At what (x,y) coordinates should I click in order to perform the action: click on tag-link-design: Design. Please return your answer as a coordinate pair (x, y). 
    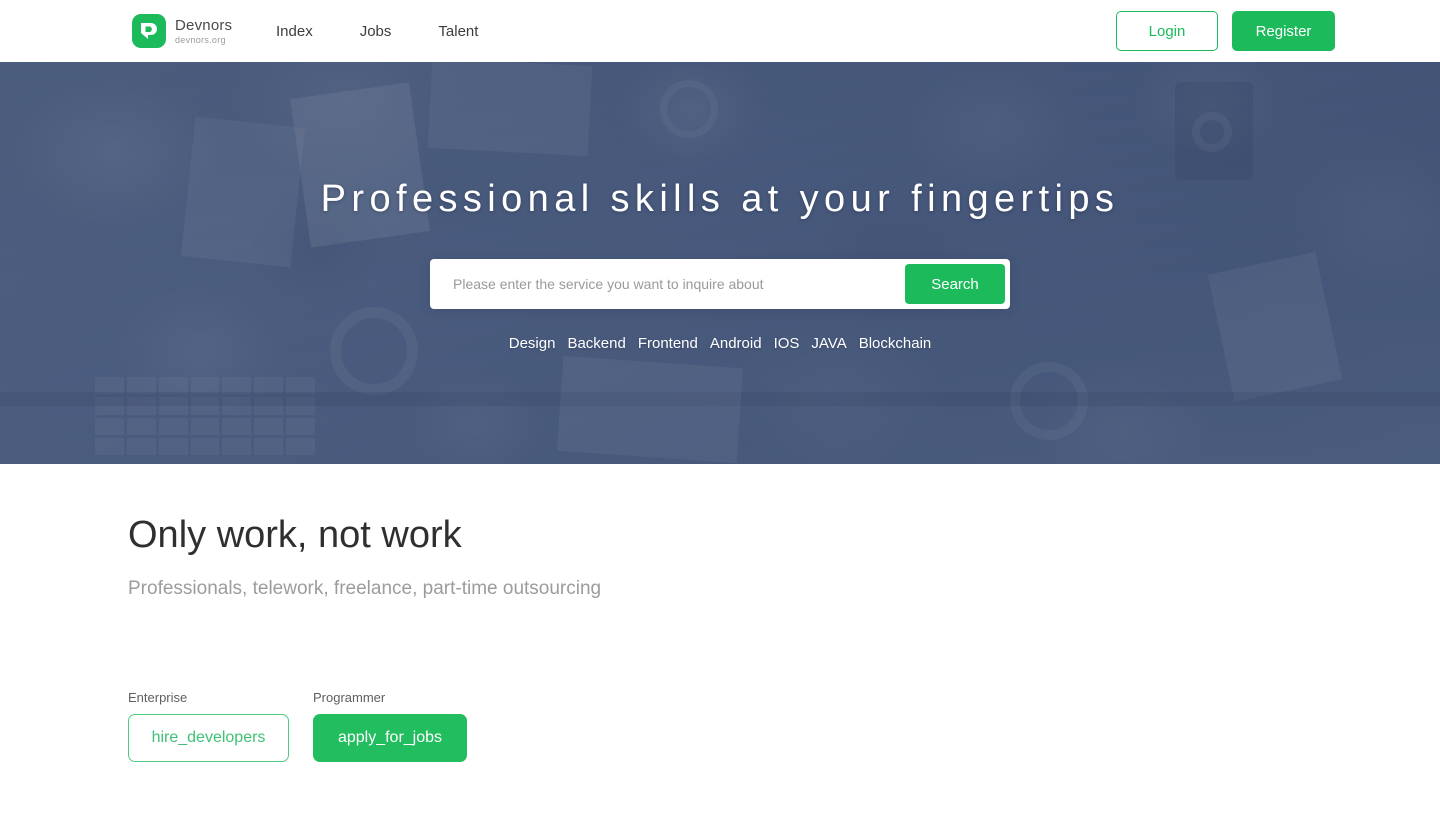
    Looking at the image, I should click on (532, 343).